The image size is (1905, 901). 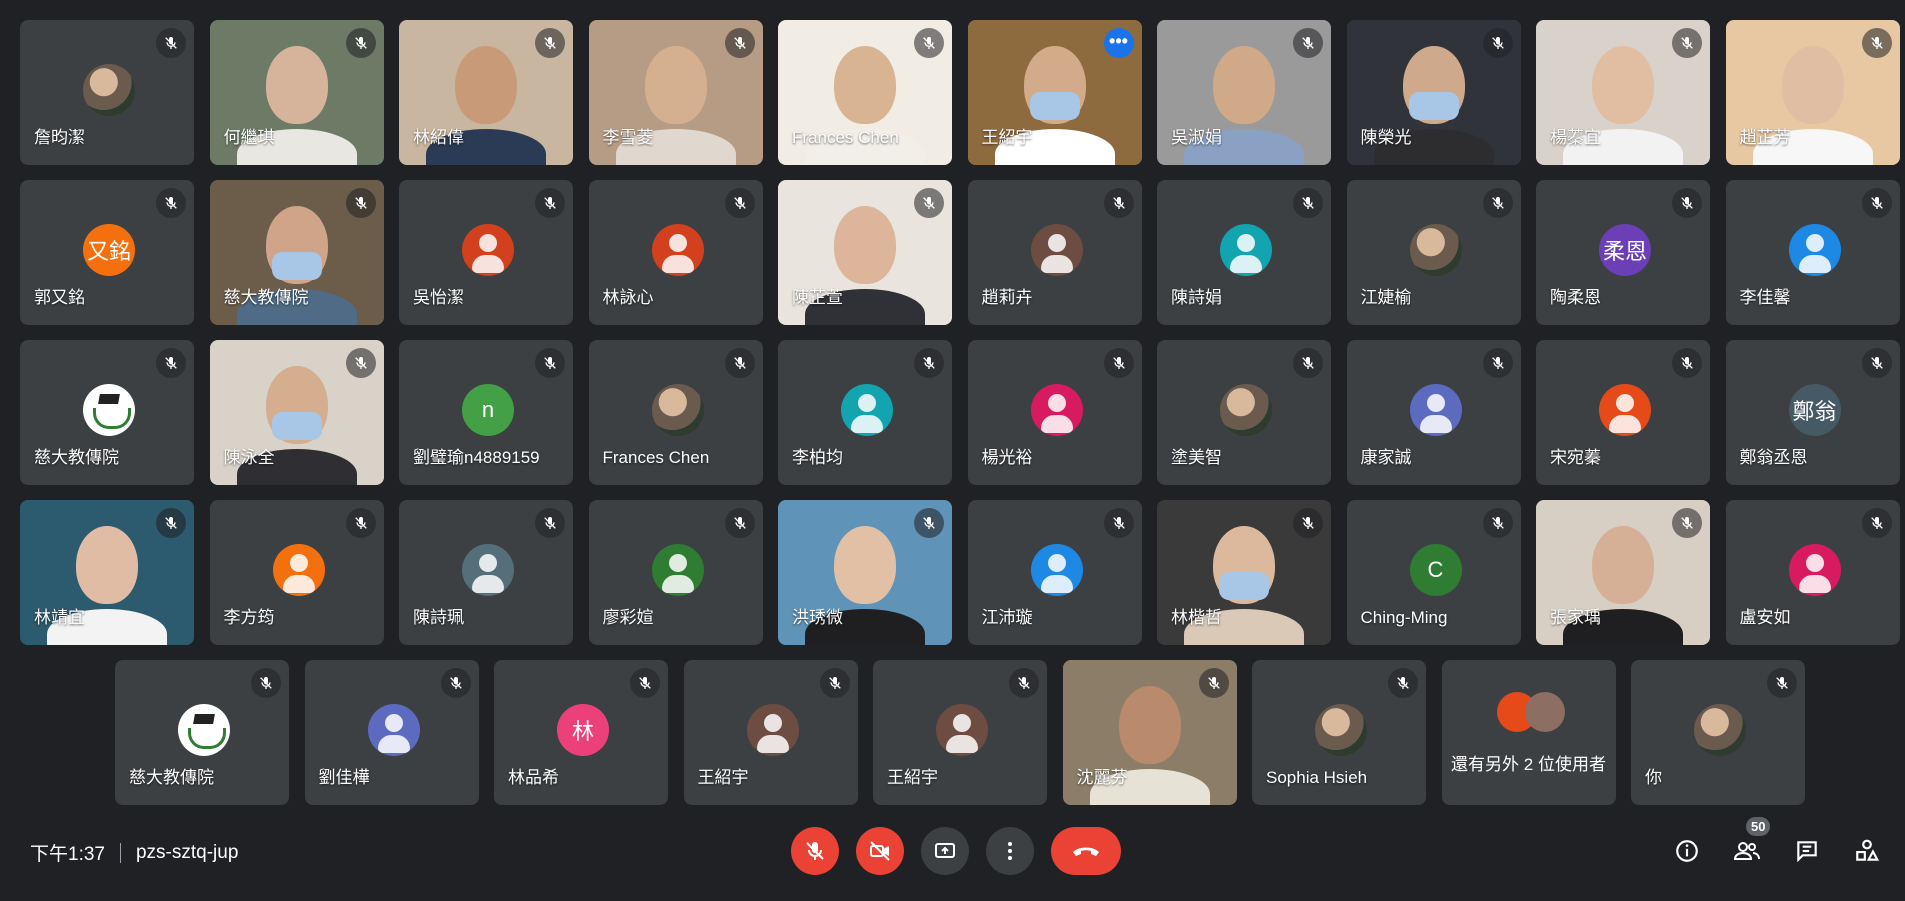 I want to click on participant-tile: 又銘 郭又銘, so click(x=107, y=252).